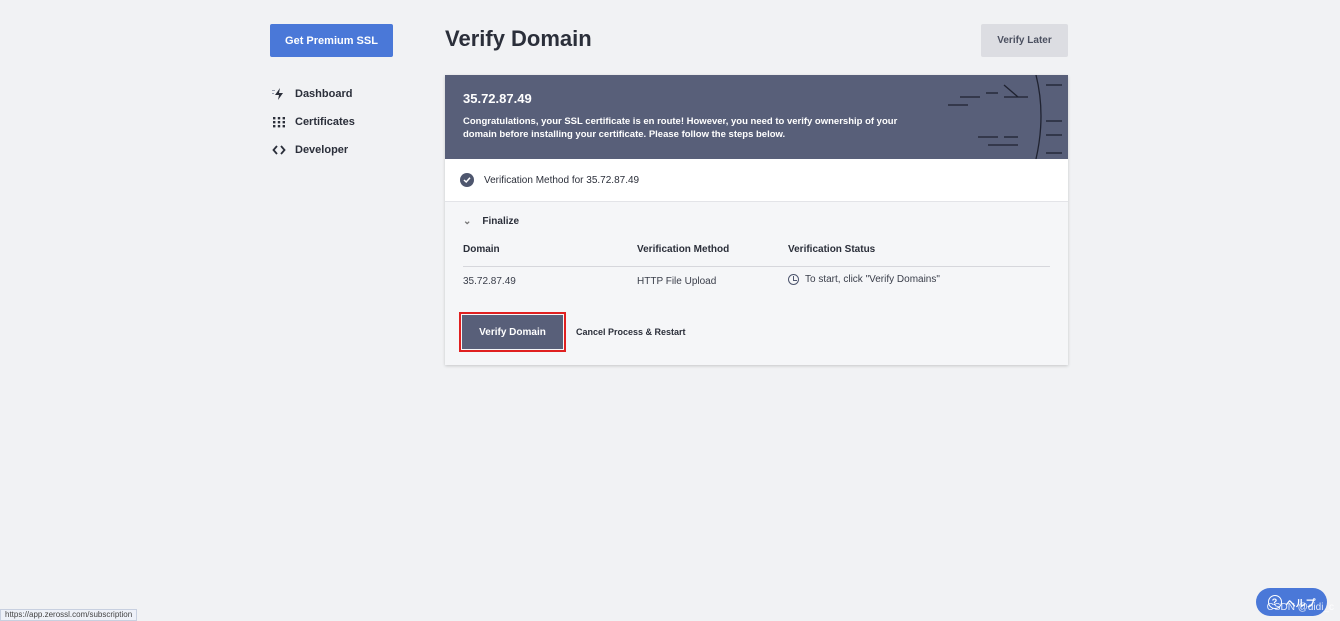 The width and height of the screenshot is (1340, 621). I want to click on sidebar-item-label: Developer, so click(322, 150).